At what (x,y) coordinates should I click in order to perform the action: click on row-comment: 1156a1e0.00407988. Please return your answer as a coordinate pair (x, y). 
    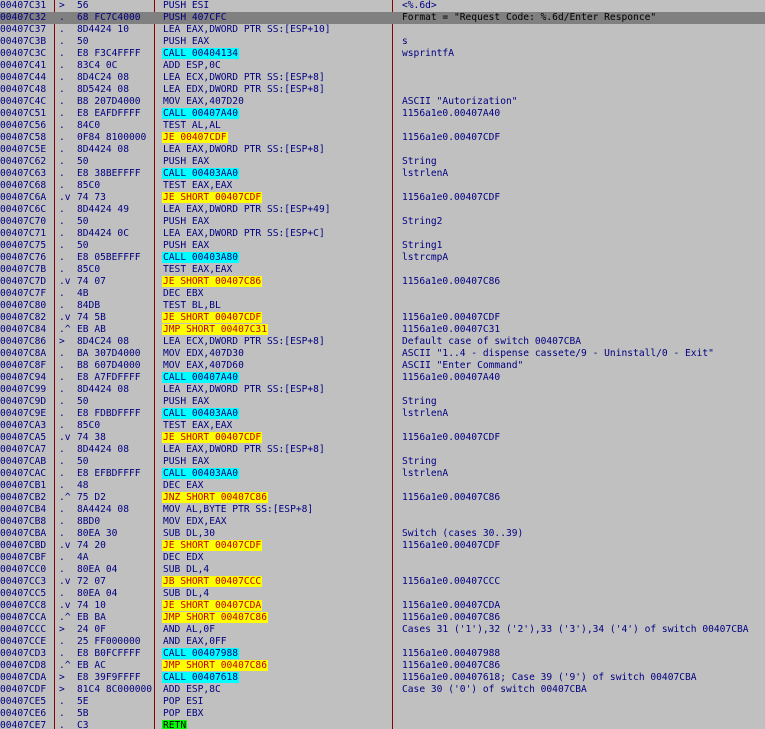
    Looking at the image, I should click on (451, 653).